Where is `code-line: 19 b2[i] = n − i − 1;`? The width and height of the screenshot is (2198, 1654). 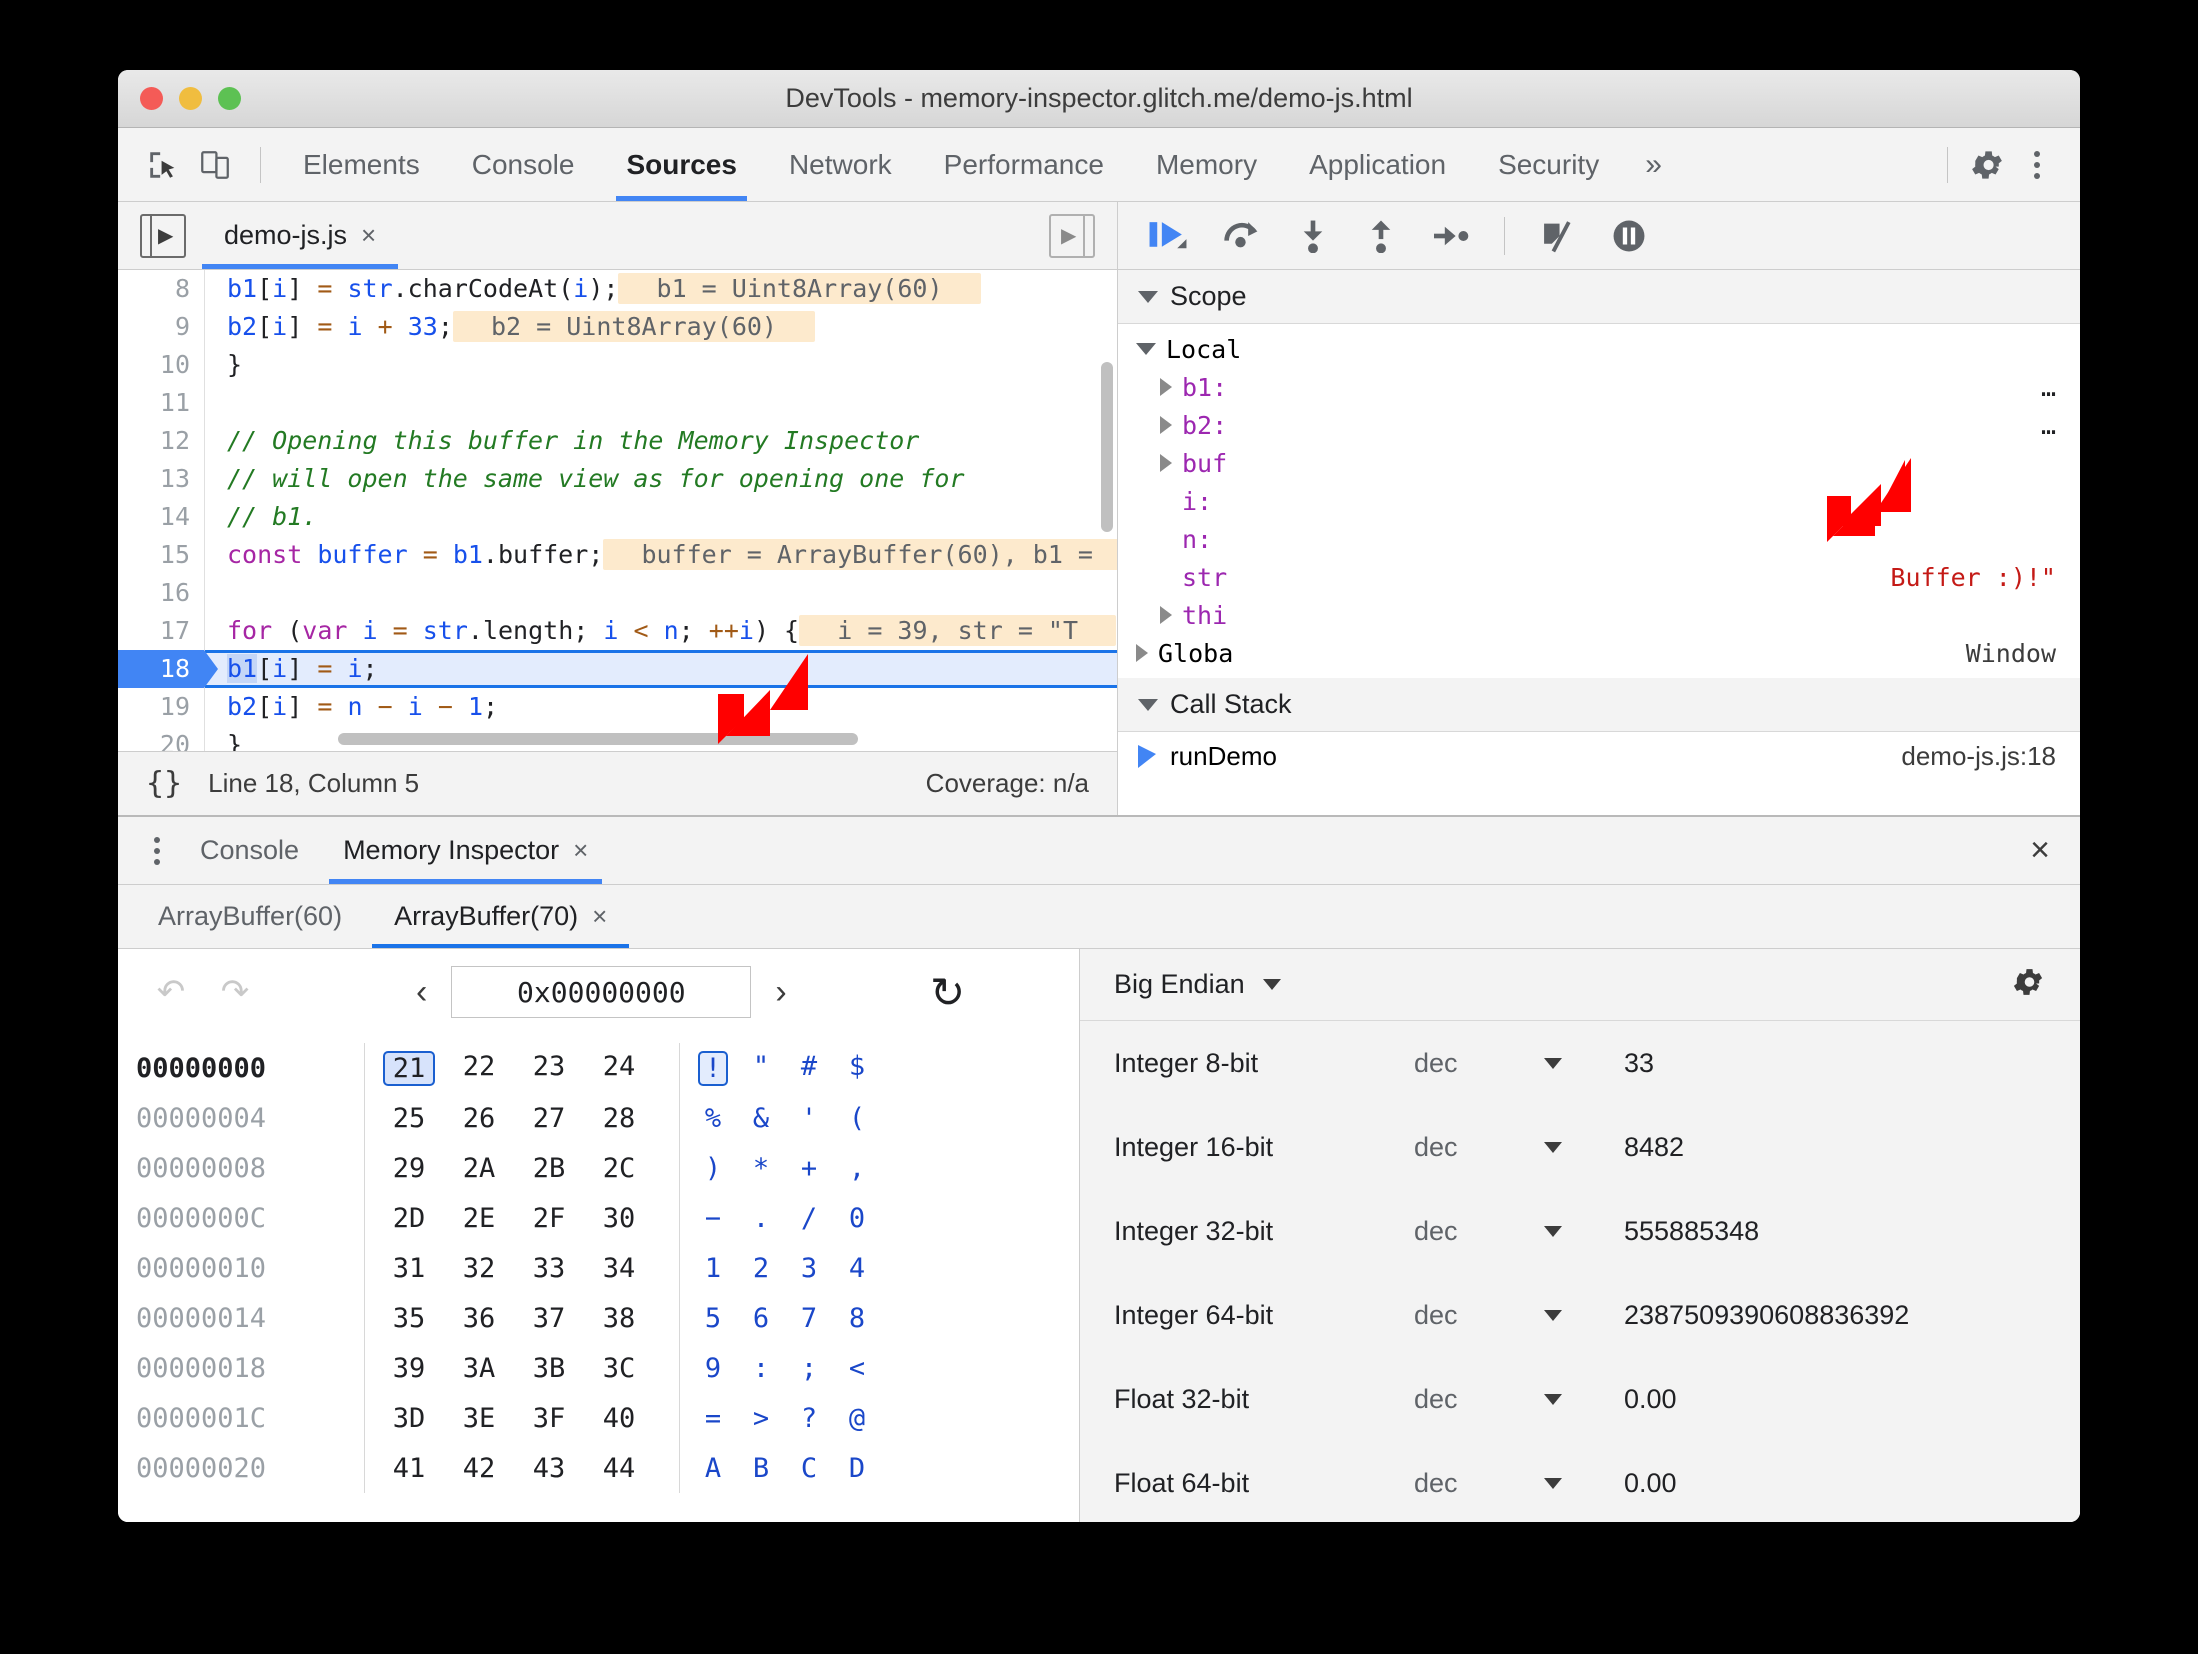
code-line: 19 b2[i] = n − i − 1; is located at coordinates (617, 707).